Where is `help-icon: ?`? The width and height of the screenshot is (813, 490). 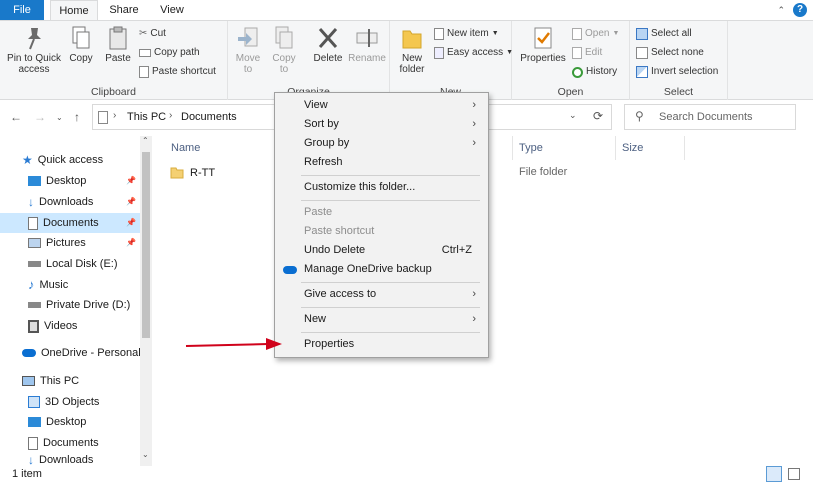
help-icon: ? is located at coordinates (800, 10).